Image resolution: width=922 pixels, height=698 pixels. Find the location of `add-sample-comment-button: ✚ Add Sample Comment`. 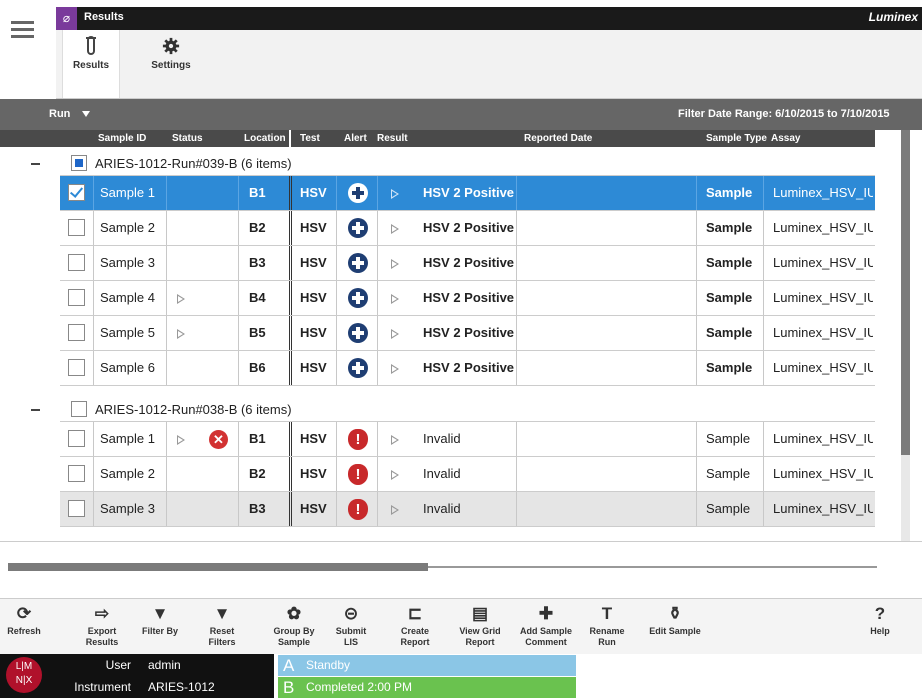

add-sample-comment-button: ✚ Add Sample Comment is located at coordinates (546, 625).